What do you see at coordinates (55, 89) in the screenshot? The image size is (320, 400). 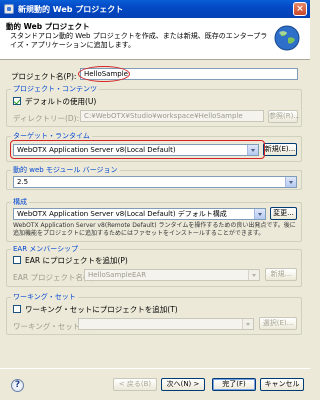 I see `project-contents-title: プロジェクト・コンテンツ` at bounding box center [55, 89].